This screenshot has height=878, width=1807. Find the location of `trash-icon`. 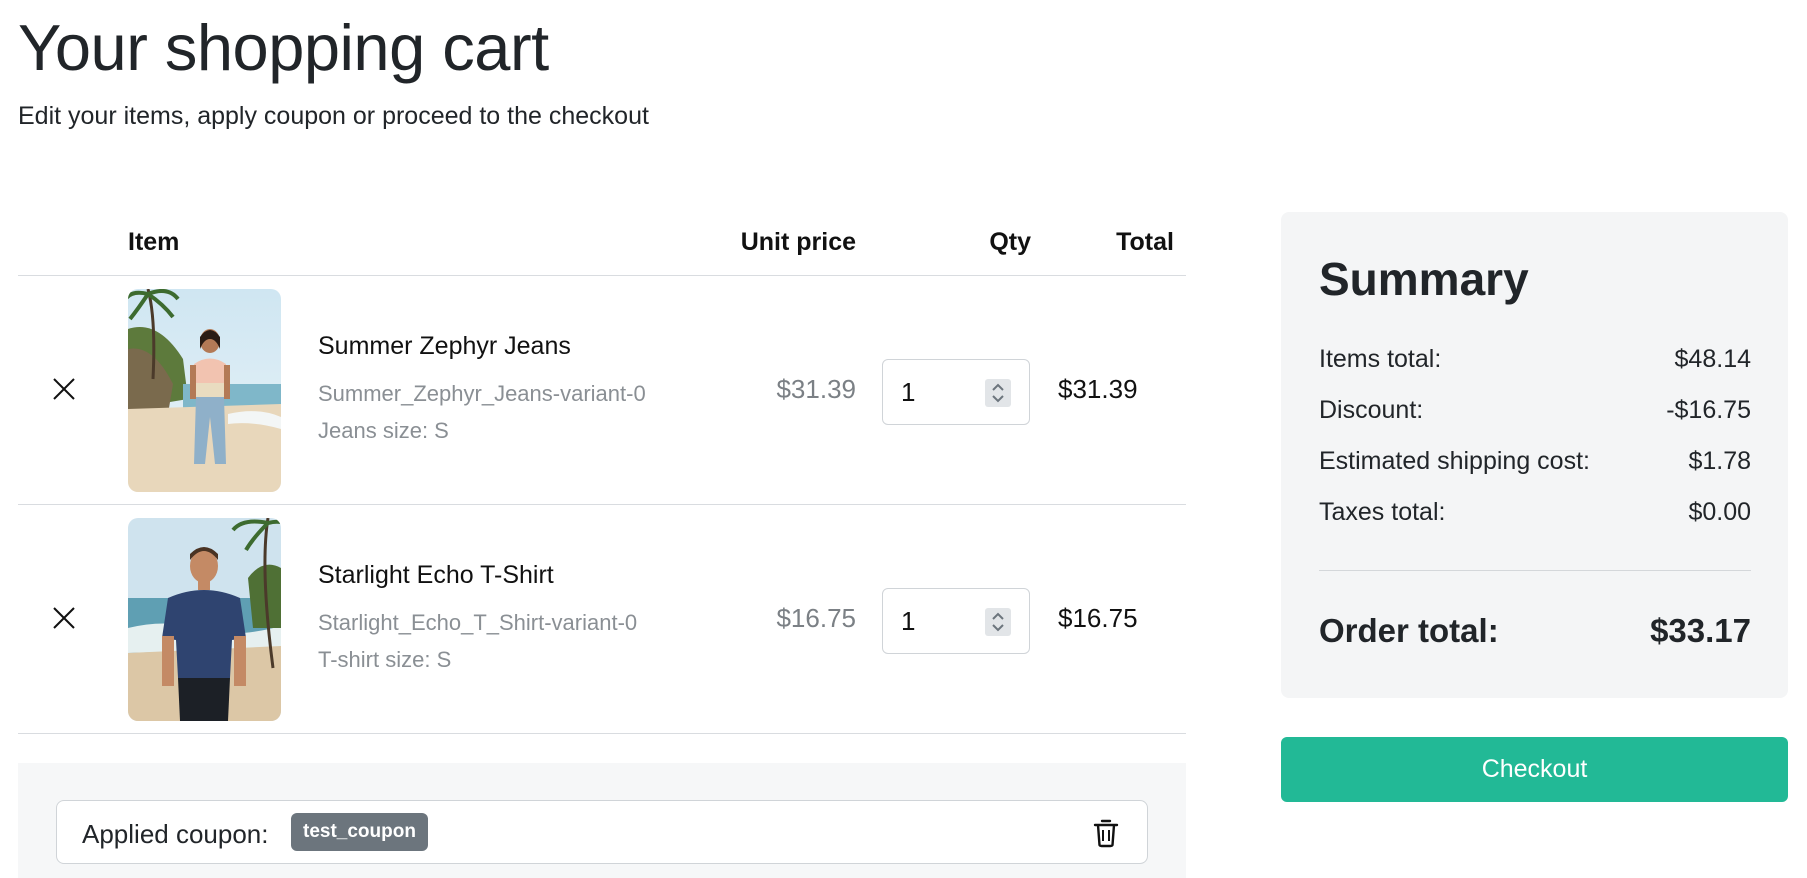

trash-icon is located at coordinates (1106, 833).